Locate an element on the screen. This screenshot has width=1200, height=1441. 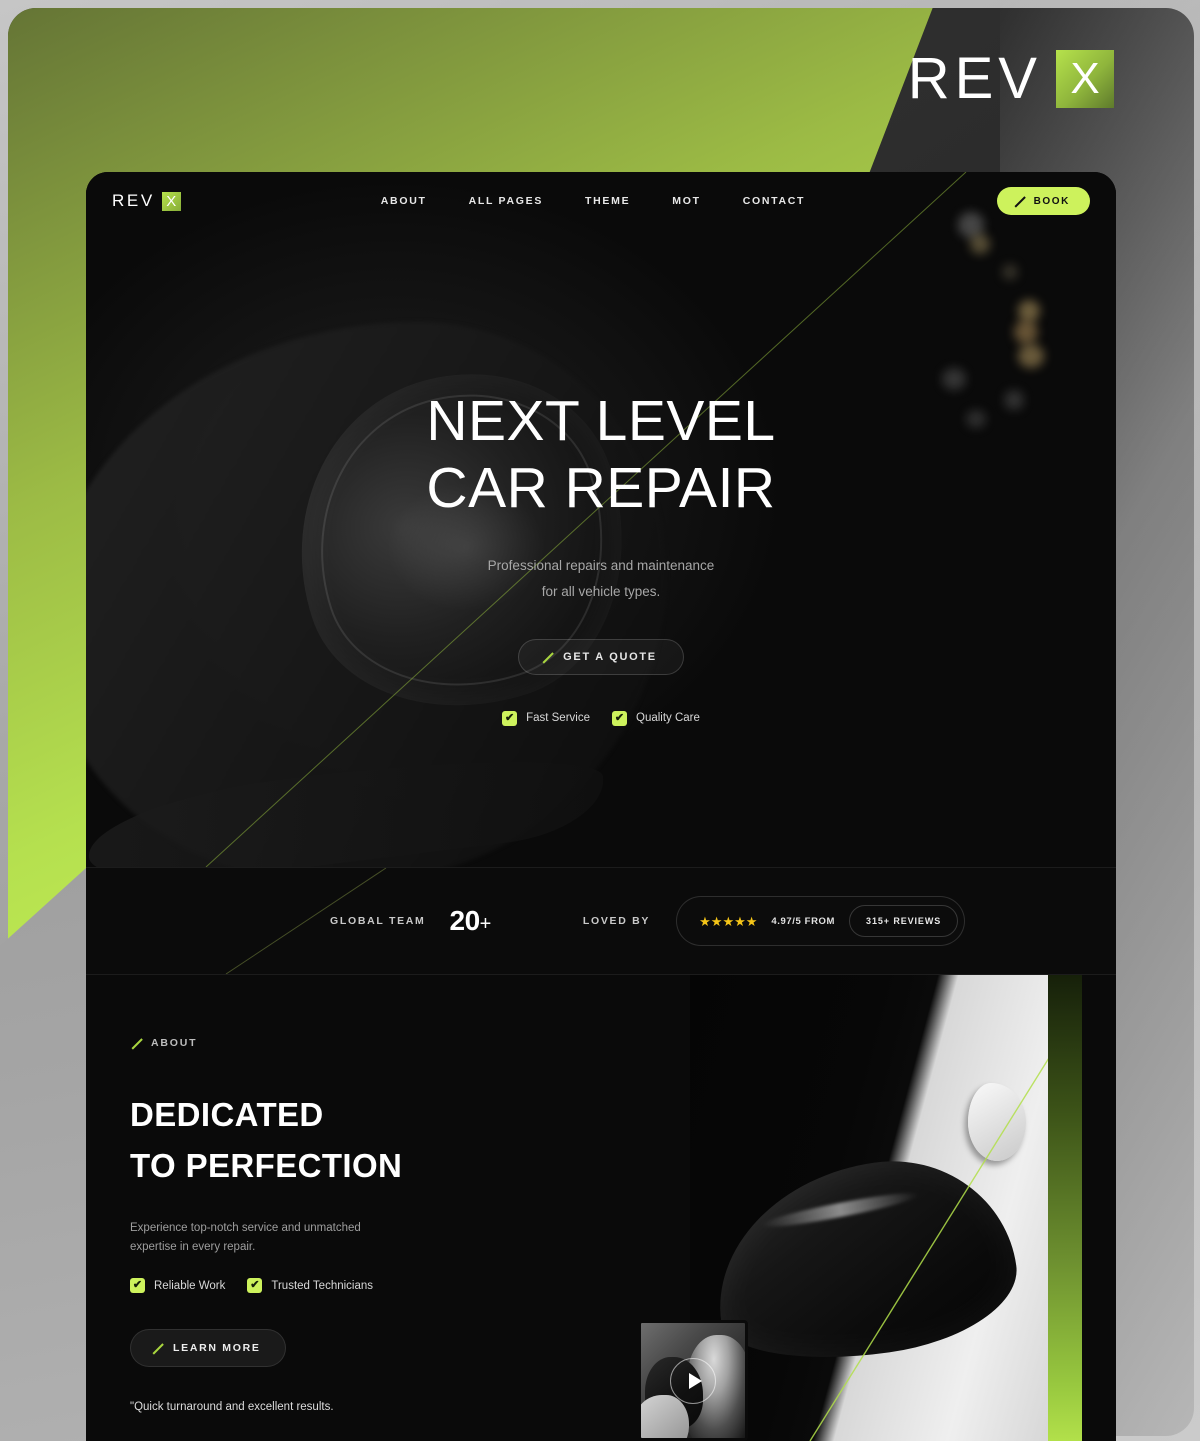
brand-logo-text: REV is located at coordinates (974, 78).